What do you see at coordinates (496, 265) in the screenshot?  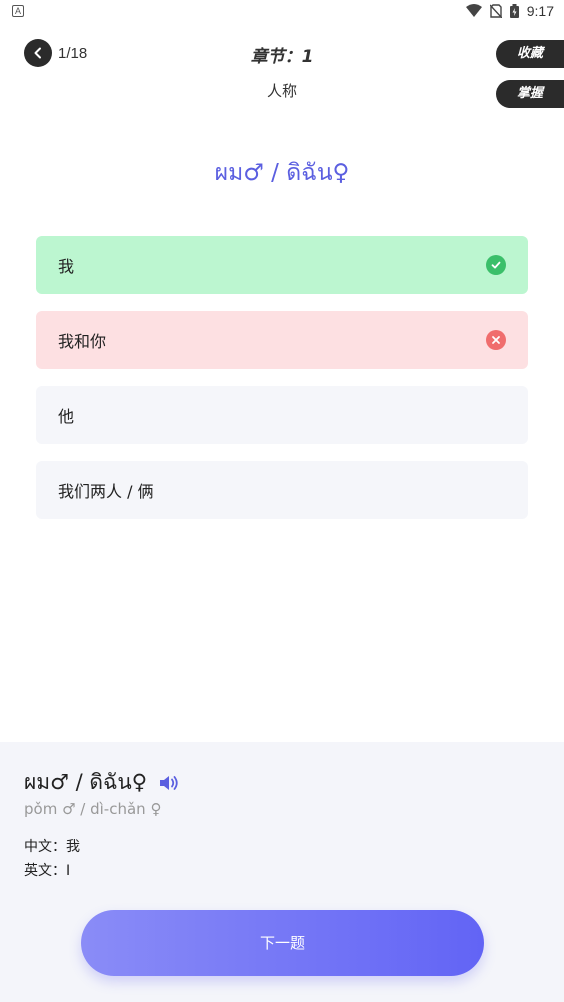 I see `check-icon` at bounding box center [496, 265].